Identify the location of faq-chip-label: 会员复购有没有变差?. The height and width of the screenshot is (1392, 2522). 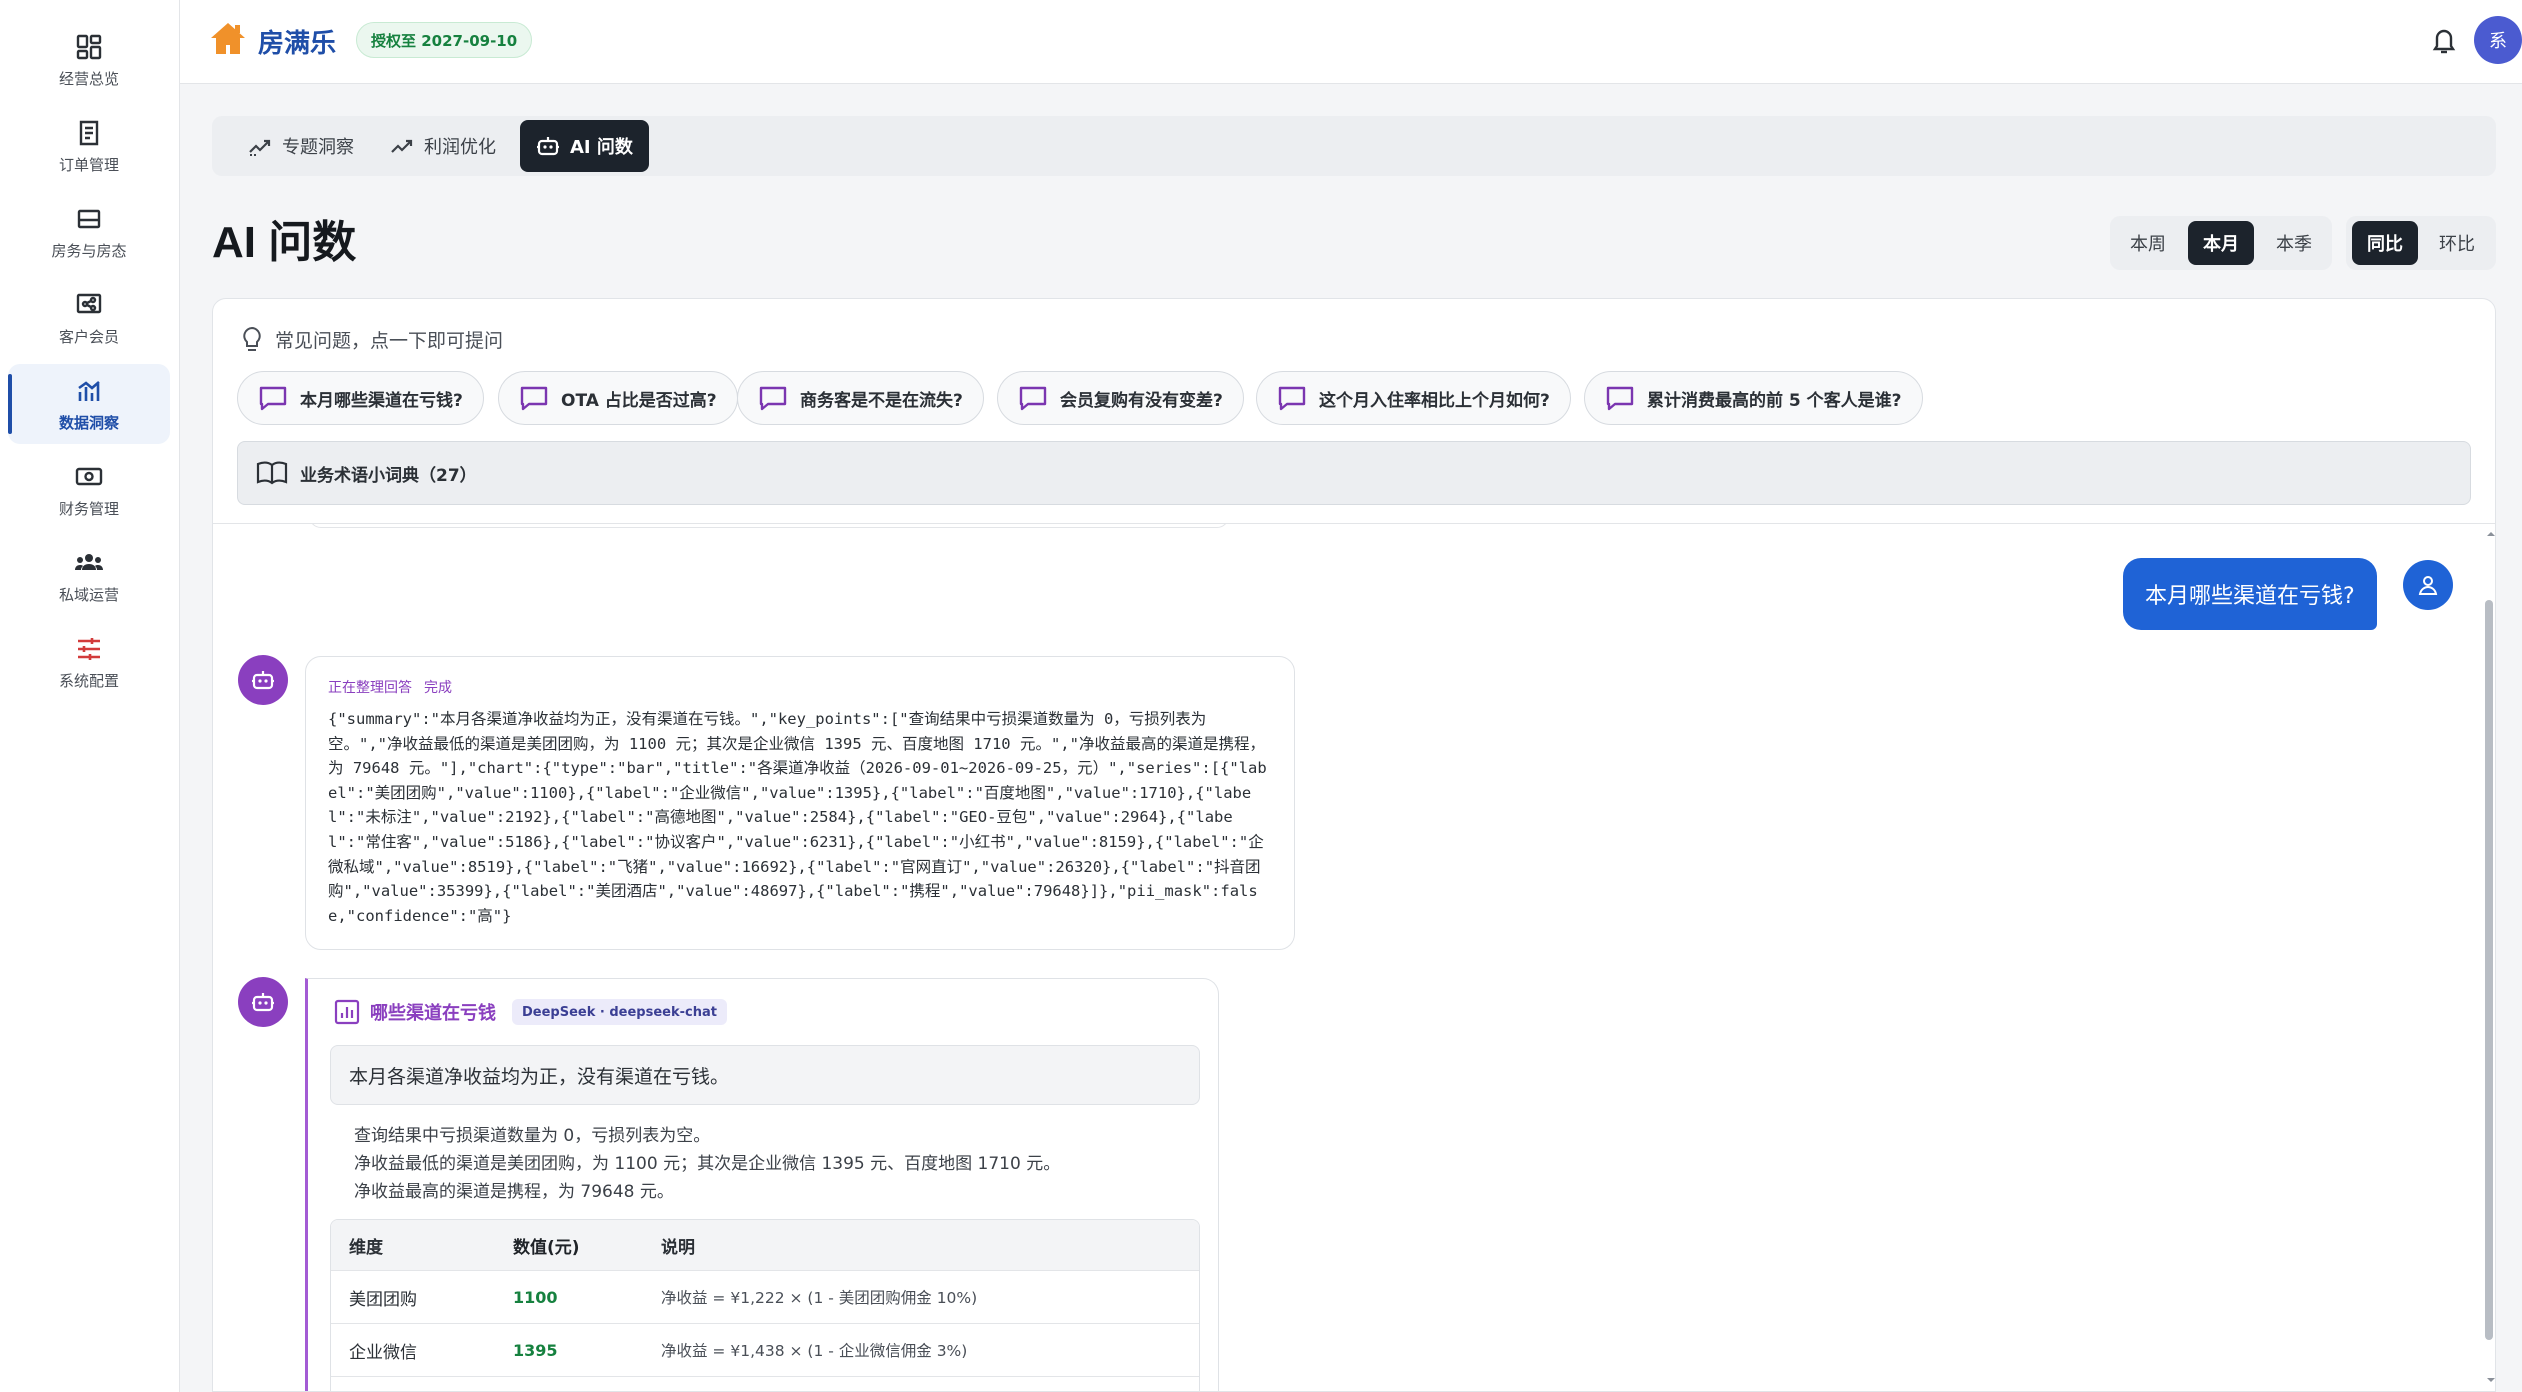
(1141, 400).